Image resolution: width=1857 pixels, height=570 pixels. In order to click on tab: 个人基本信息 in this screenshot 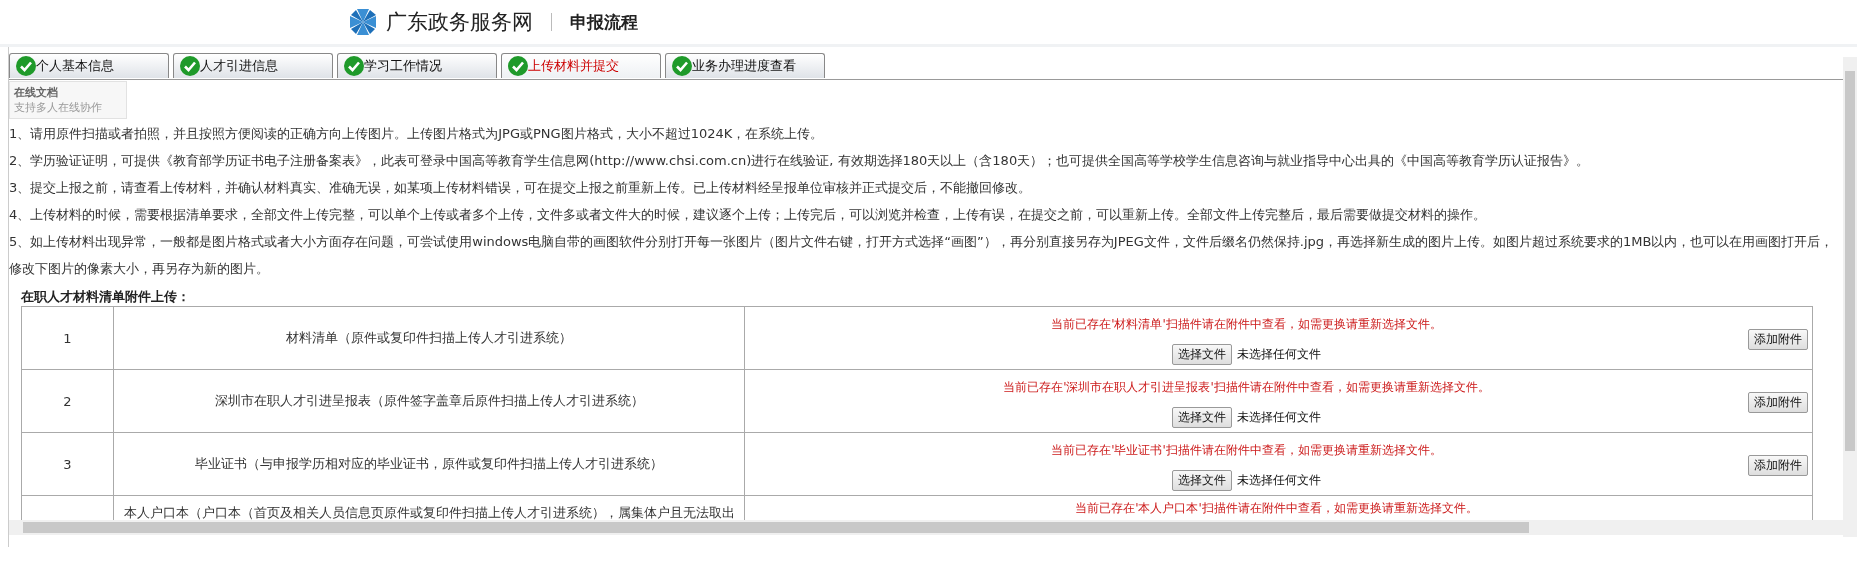, I will do `click(89, 65)`.